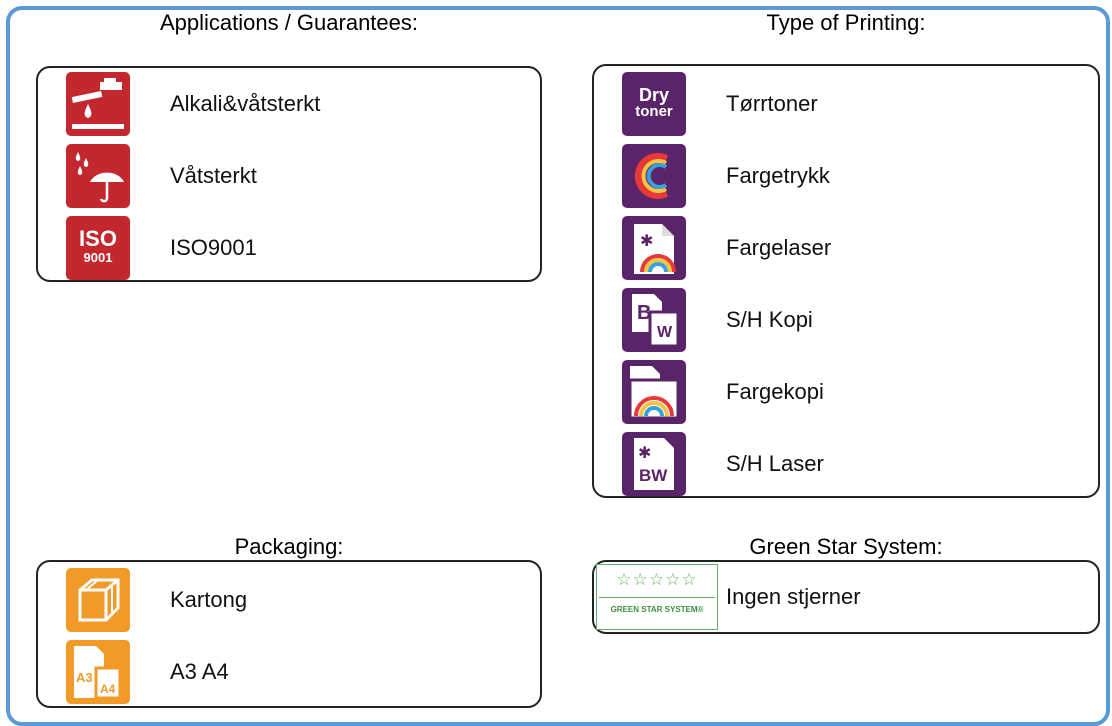 The height and width of the screenshot is (726, 1112). I want to click on green-stars-row: ☆☆☆☆☆, so click(657, 580).